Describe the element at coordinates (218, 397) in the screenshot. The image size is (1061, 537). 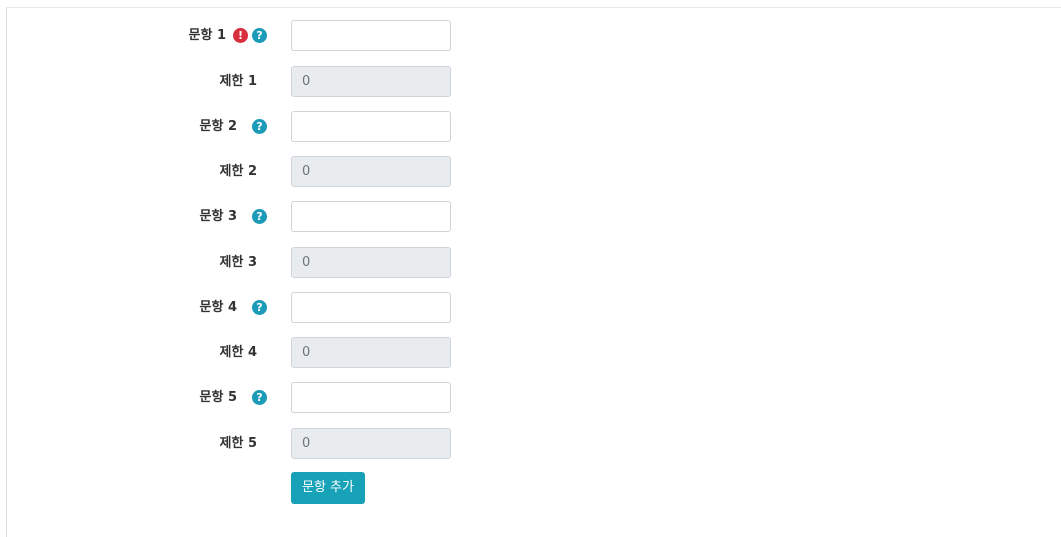
I see `question-label-5: 문항 5` at that location.